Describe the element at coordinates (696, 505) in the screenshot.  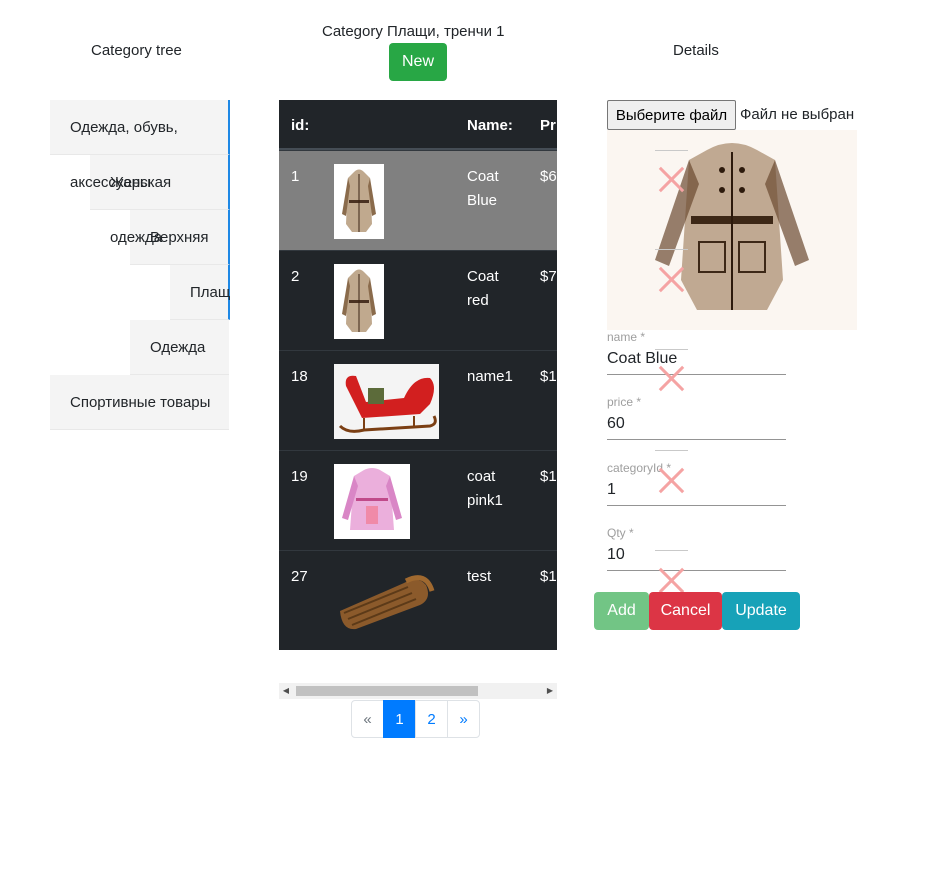
I see `category-id-field-underline` at that location.